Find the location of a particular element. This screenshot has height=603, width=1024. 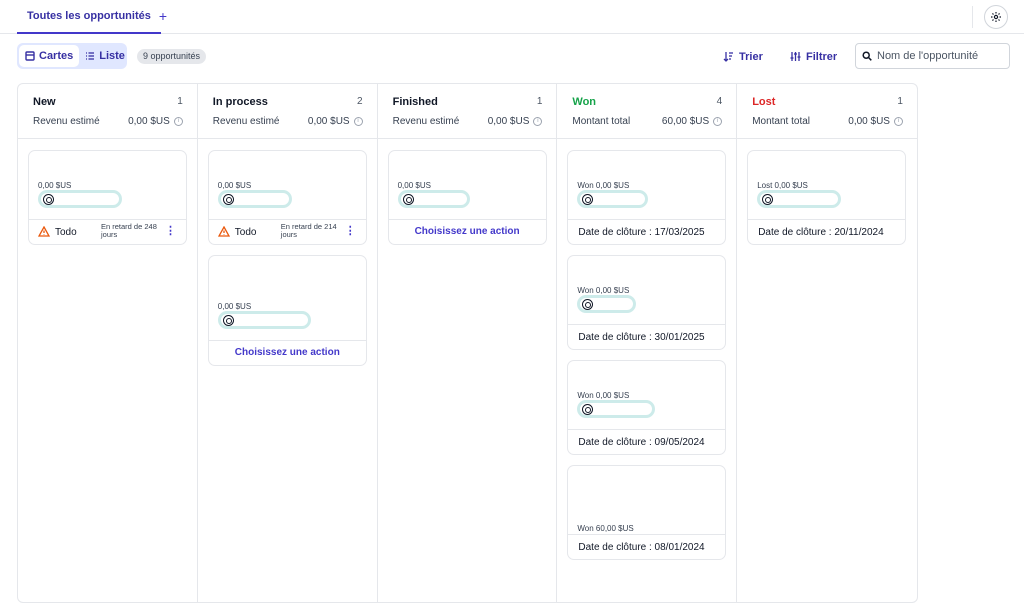

settings-button is located at coordinates (996, 17).